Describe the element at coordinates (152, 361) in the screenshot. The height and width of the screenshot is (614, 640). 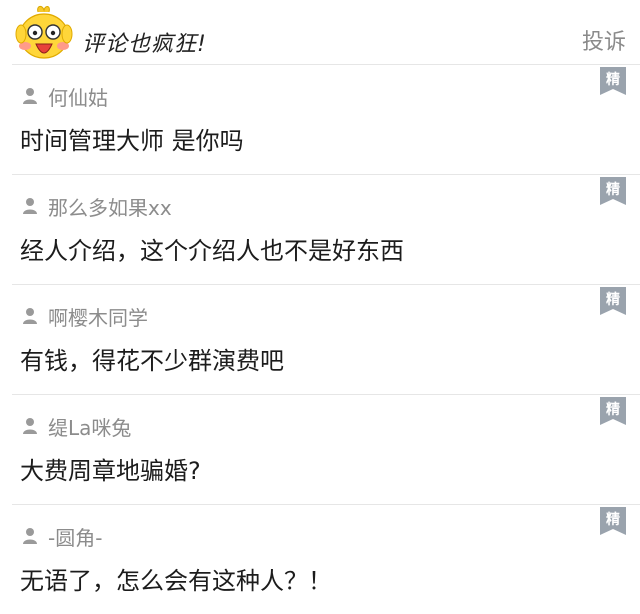
I see `comment-text: 有钱，得花不少群演费吧` at that location.